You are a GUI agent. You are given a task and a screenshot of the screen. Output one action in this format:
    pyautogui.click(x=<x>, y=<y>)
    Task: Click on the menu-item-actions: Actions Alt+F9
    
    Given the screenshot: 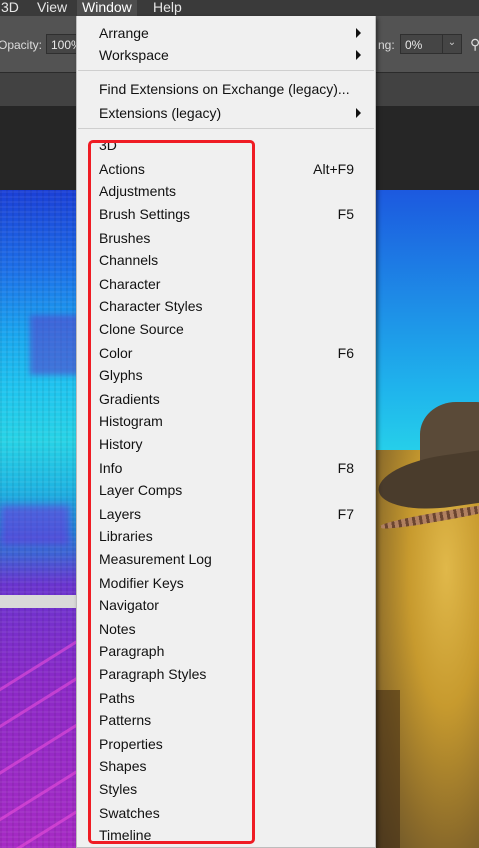 What is the action you would take?
    pyautogui.click(x=233, y=169)
    